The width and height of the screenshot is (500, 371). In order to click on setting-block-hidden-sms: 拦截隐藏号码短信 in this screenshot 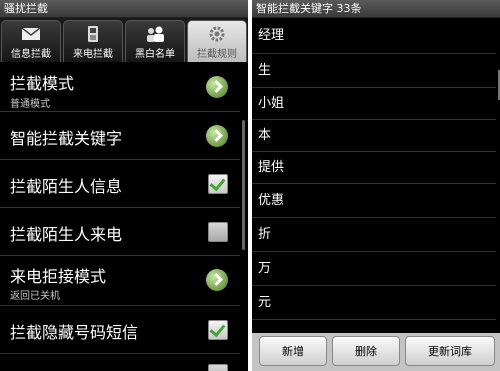, I will do `click(120, 330)`.